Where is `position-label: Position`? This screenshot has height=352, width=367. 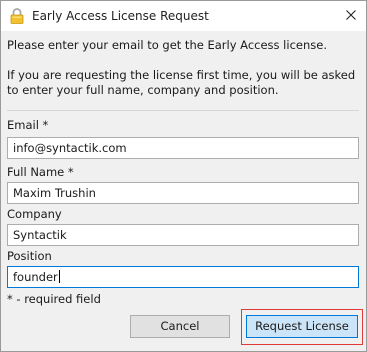 position-label: Position is located at coordinates (29, 256).